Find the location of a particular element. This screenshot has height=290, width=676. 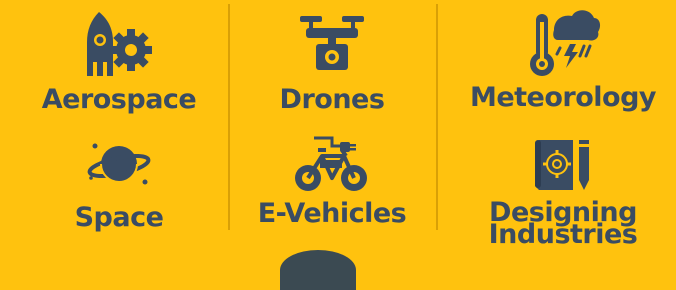

industry-space: Space is located at coordinates (119, 184).